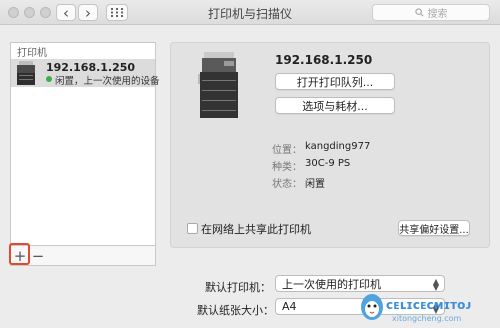 Image resolution: width=500 pixels, height=328 pixels. What do you see at coordinates (315, 184) in the screenshot?
I see `state-value: 闲置` at bounding box center [315, 184].